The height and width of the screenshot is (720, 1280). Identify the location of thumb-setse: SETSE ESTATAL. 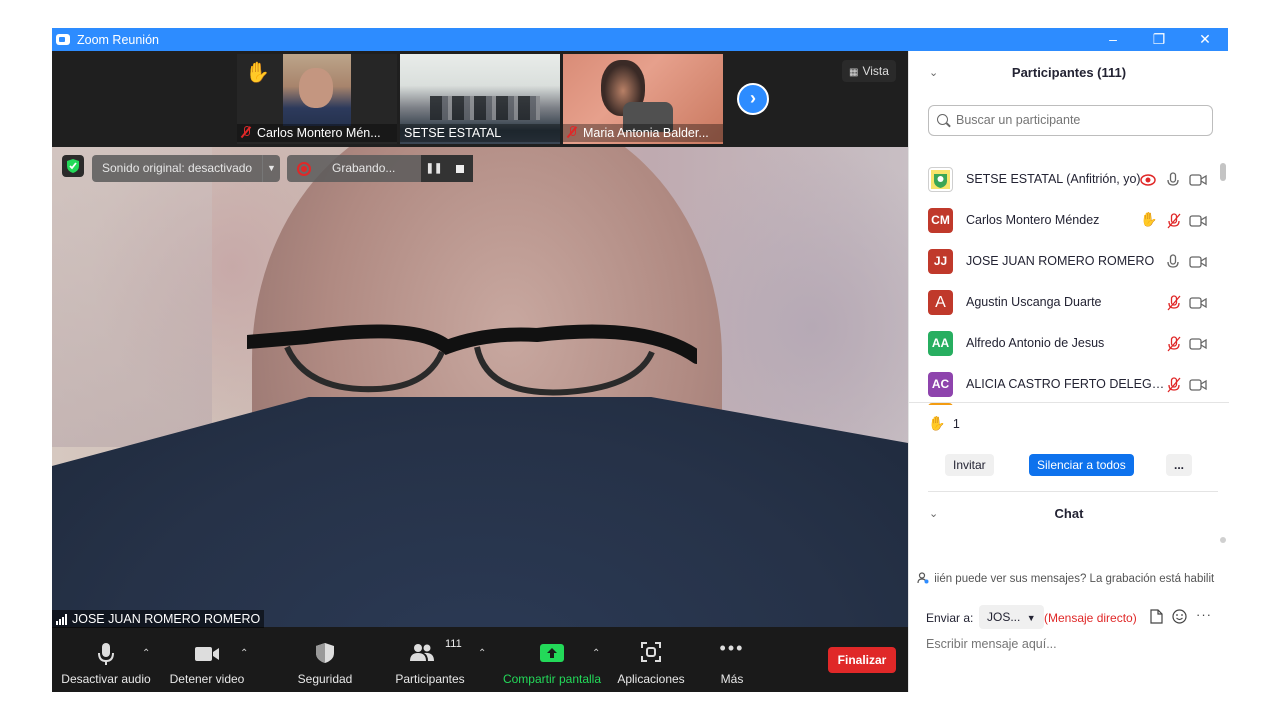
(480, 99).